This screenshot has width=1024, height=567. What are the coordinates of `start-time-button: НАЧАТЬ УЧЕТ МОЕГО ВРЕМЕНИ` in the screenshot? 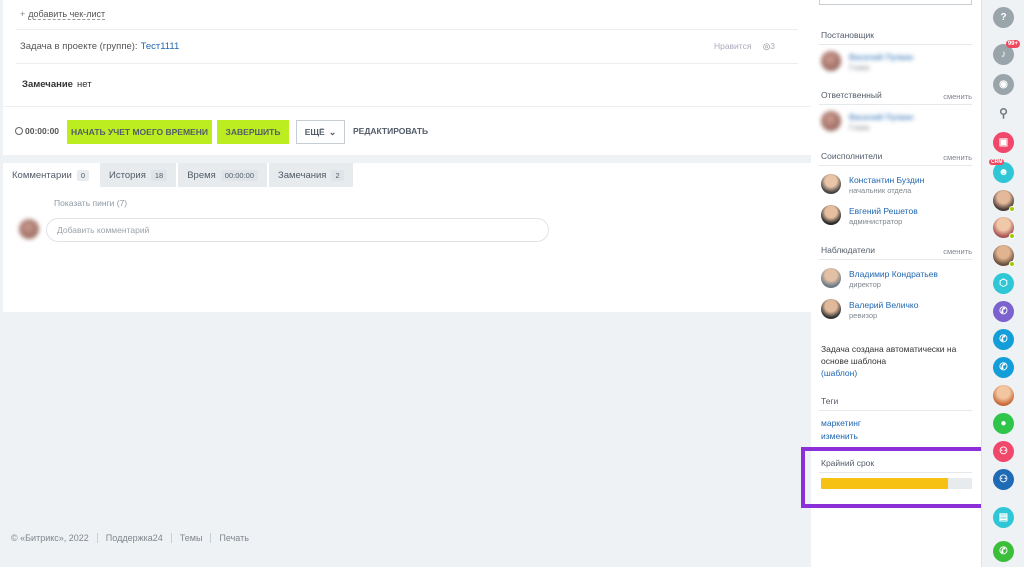 It's located at (139, 132).